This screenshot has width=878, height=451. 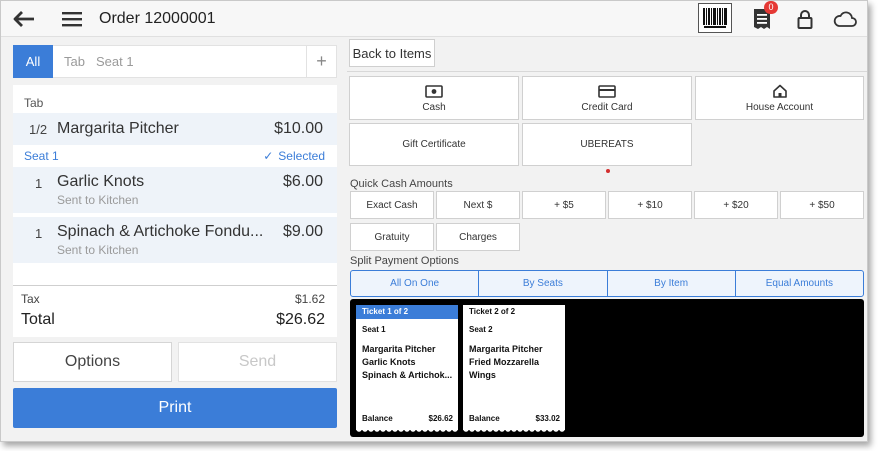 I want to click on payment-label: UBEREATS, so click(x=607, y=144).